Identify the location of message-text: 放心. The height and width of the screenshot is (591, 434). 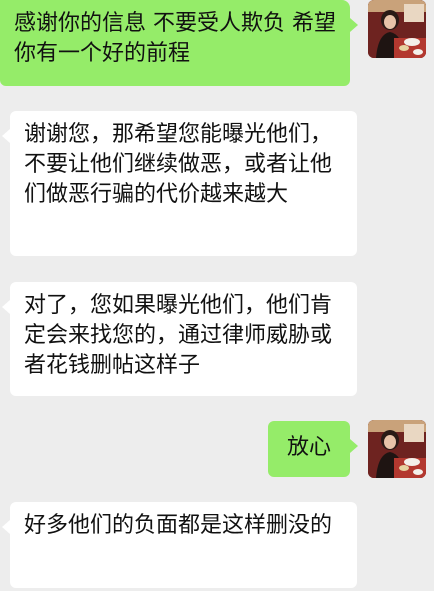
(308, 447).